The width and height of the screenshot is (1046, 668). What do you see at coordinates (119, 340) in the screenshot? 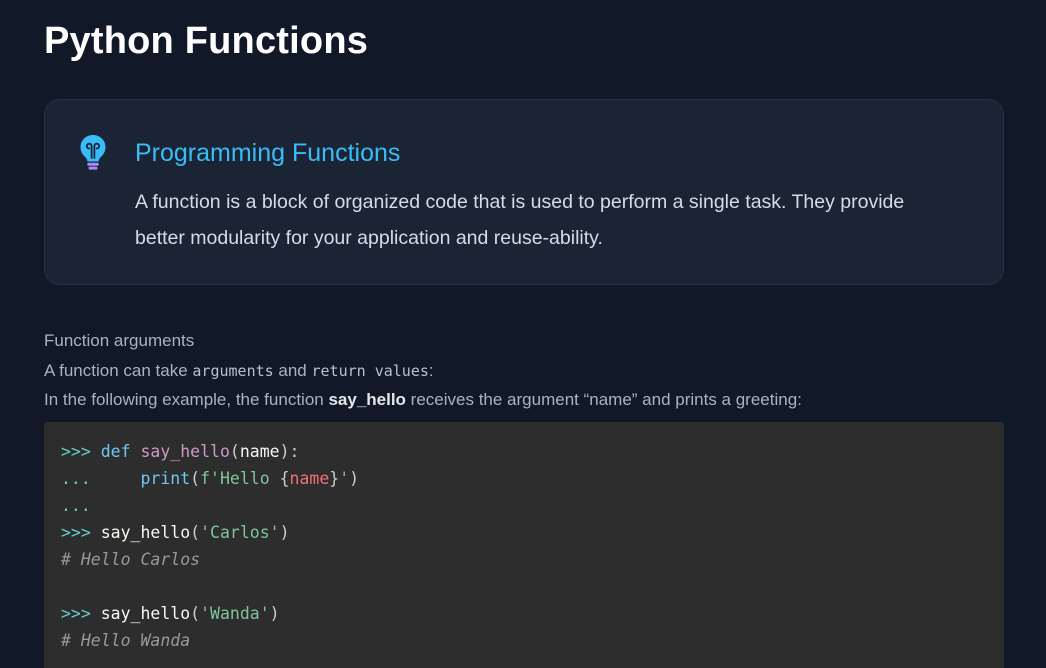
I see `section-heading: Function arguments` at bounding box center [119, 340].